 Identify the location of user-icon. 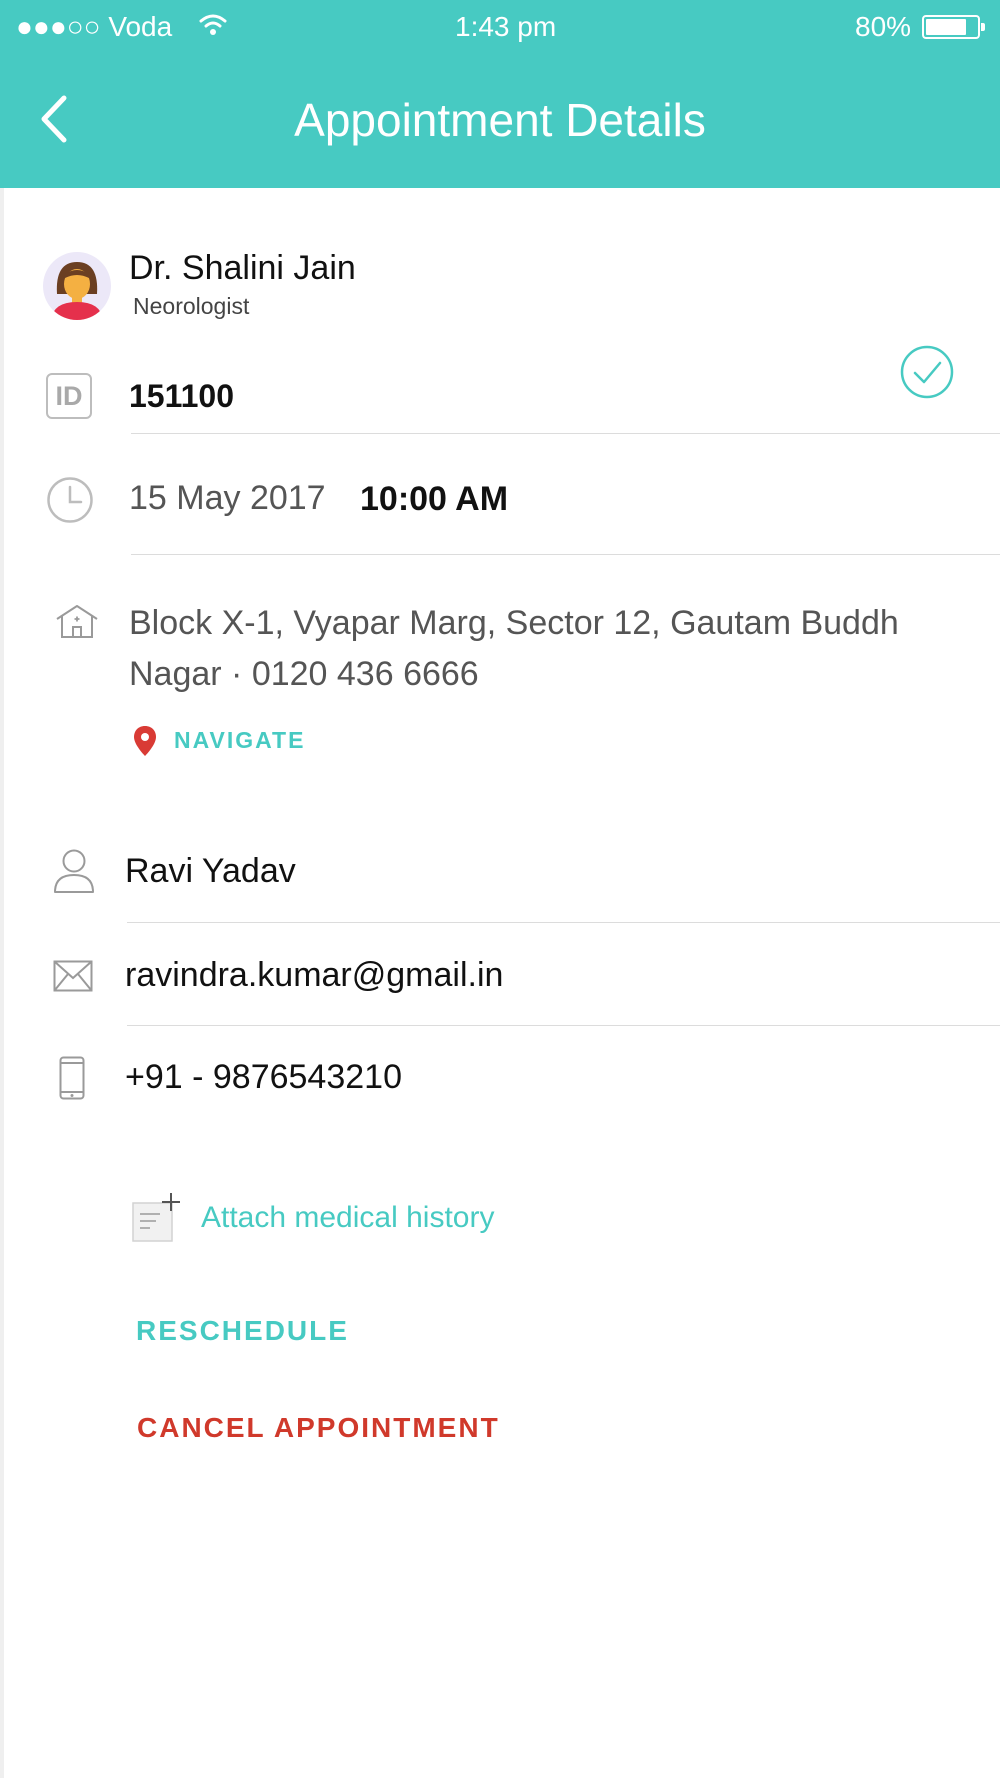
(74, 871).